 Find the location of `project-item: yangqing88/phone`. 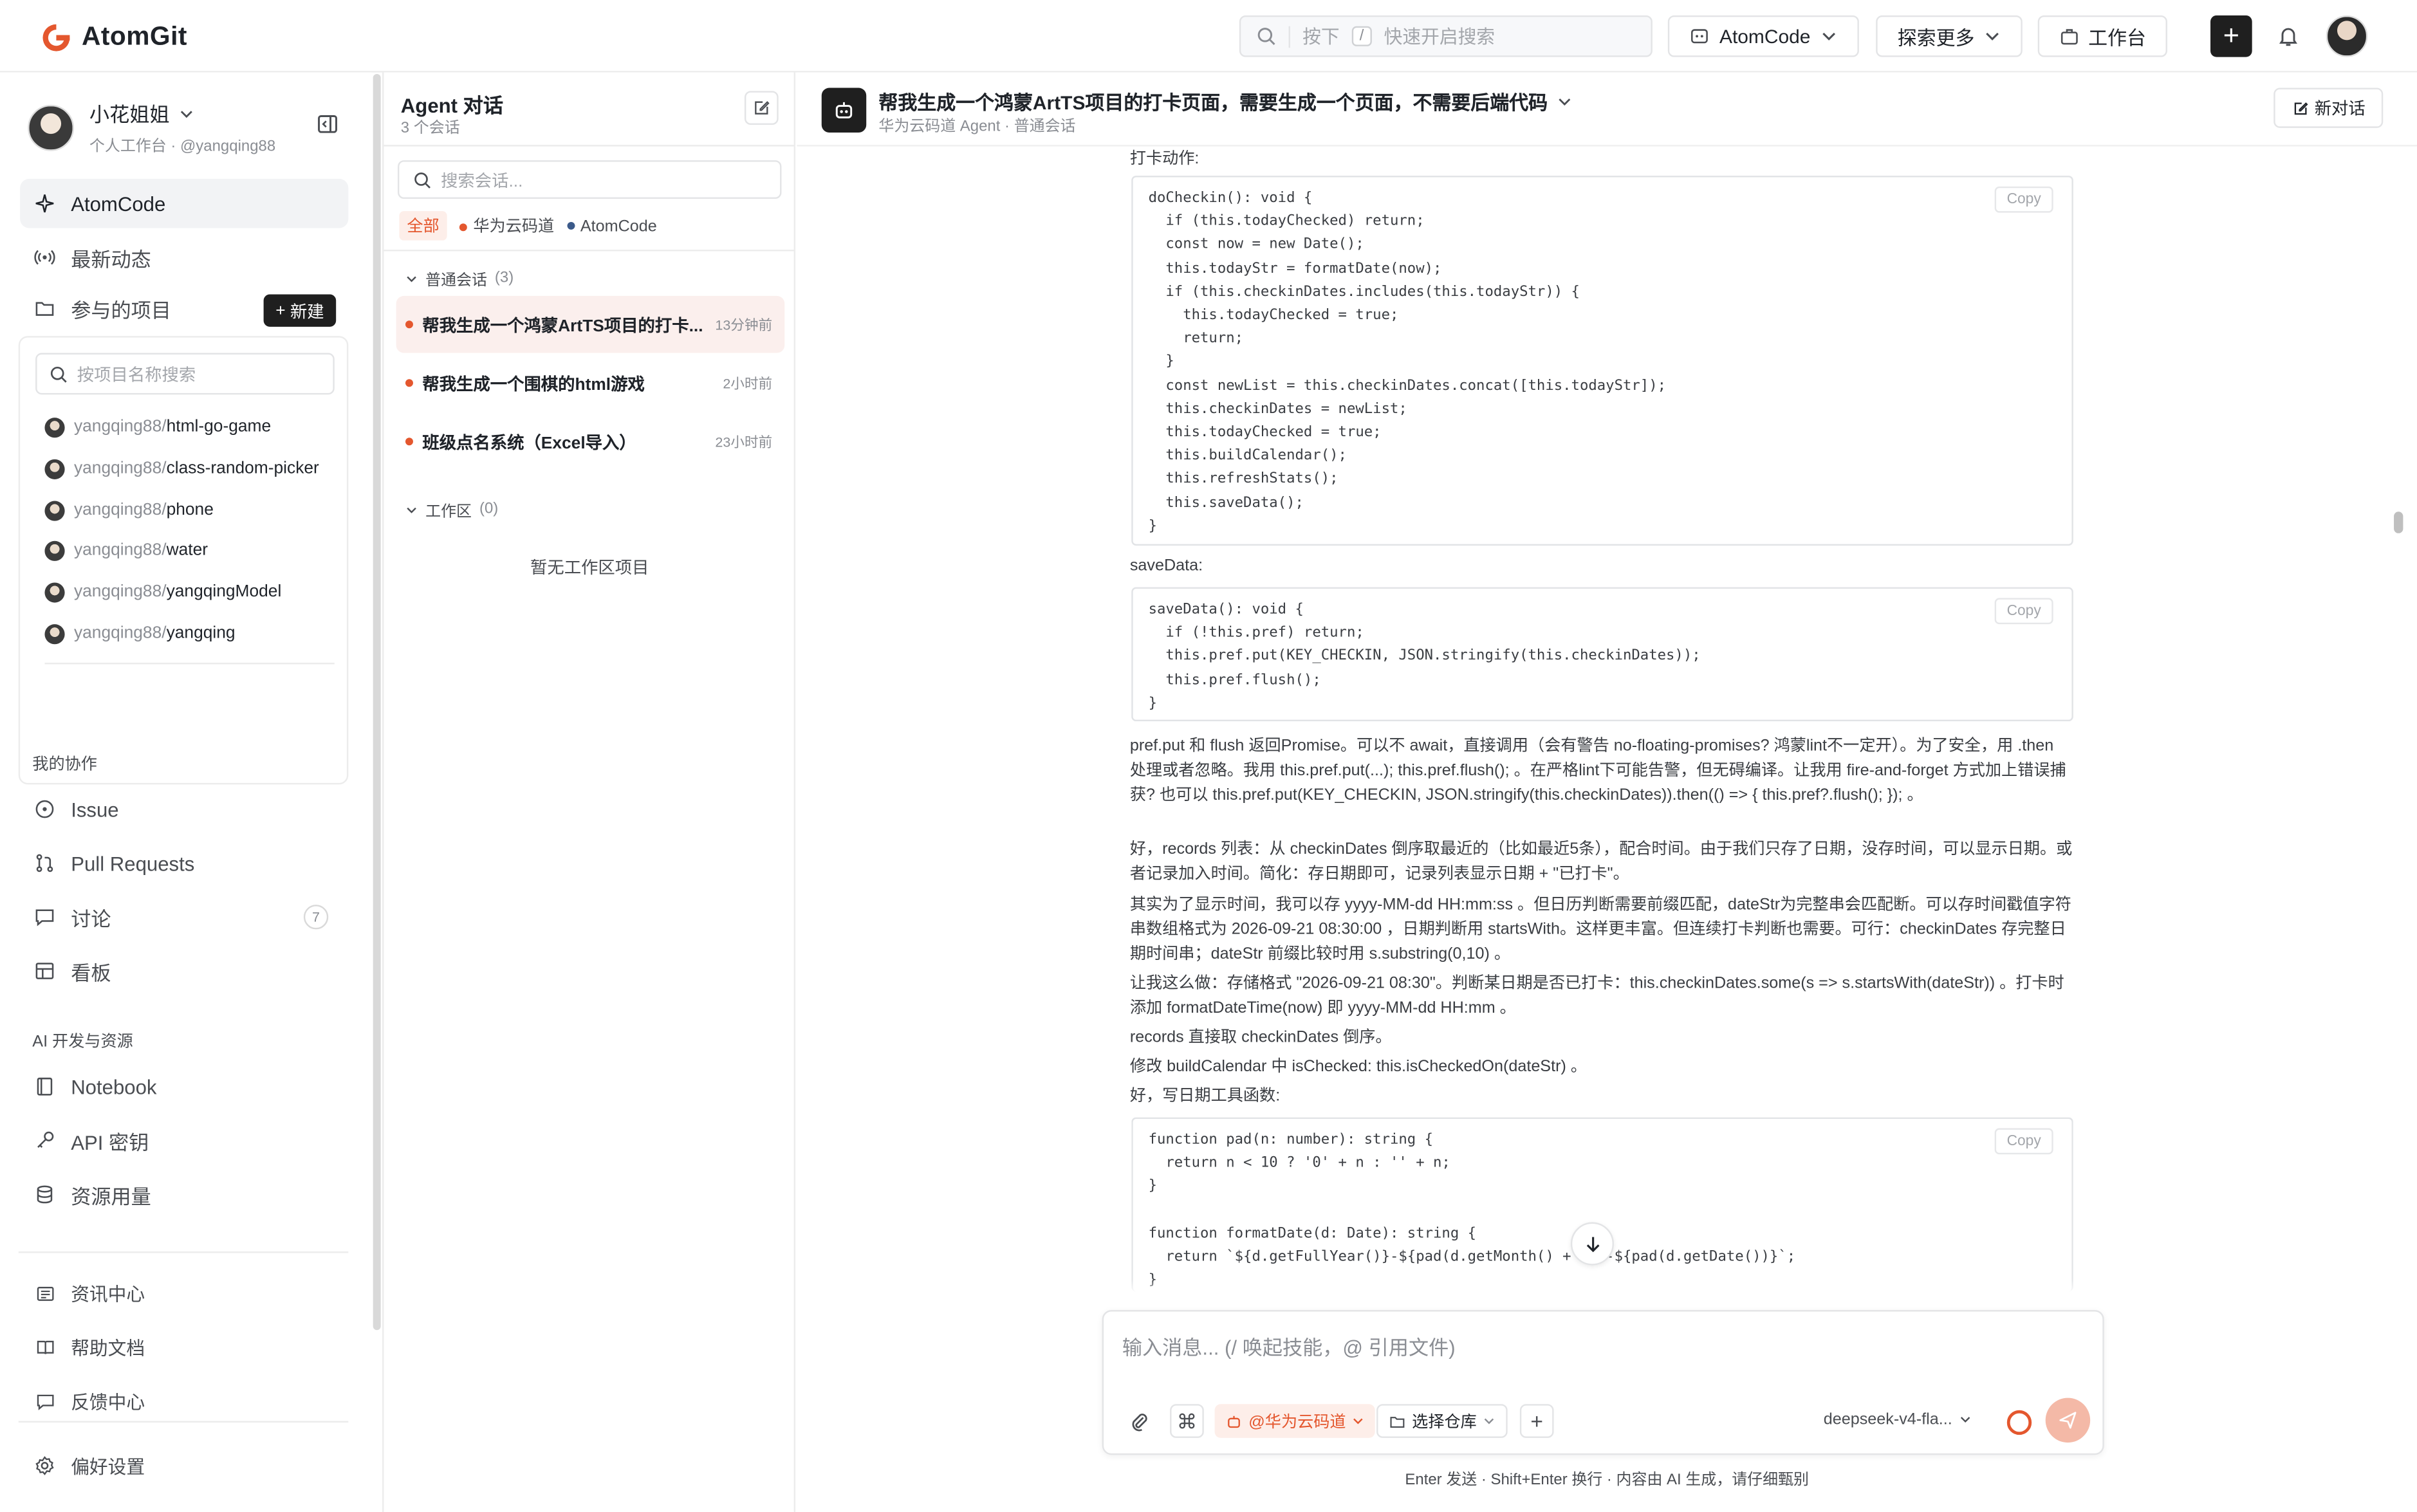

project-item: yangqing88/phone is located at coordinates (129, 510).